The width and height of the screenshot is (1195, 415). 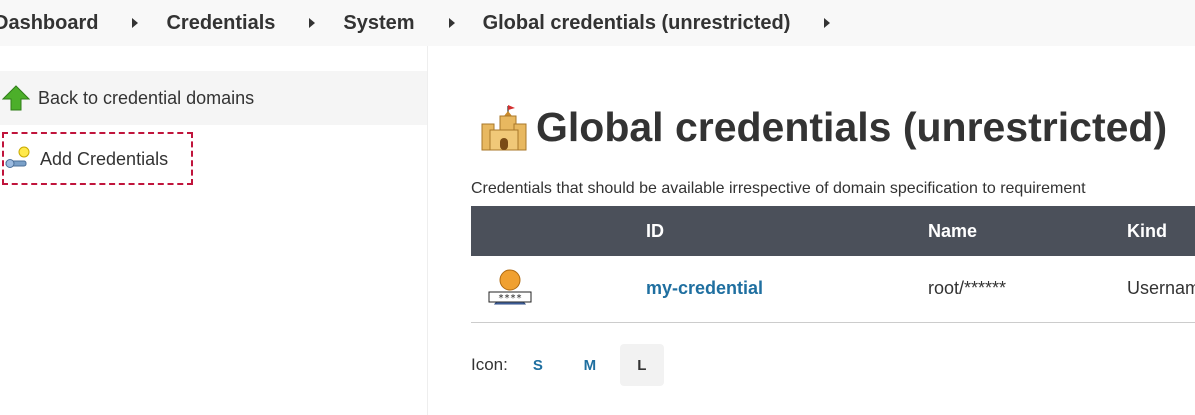 I want to click on page-title: Global credentials (unrestricted), so click(x=852, y=126).